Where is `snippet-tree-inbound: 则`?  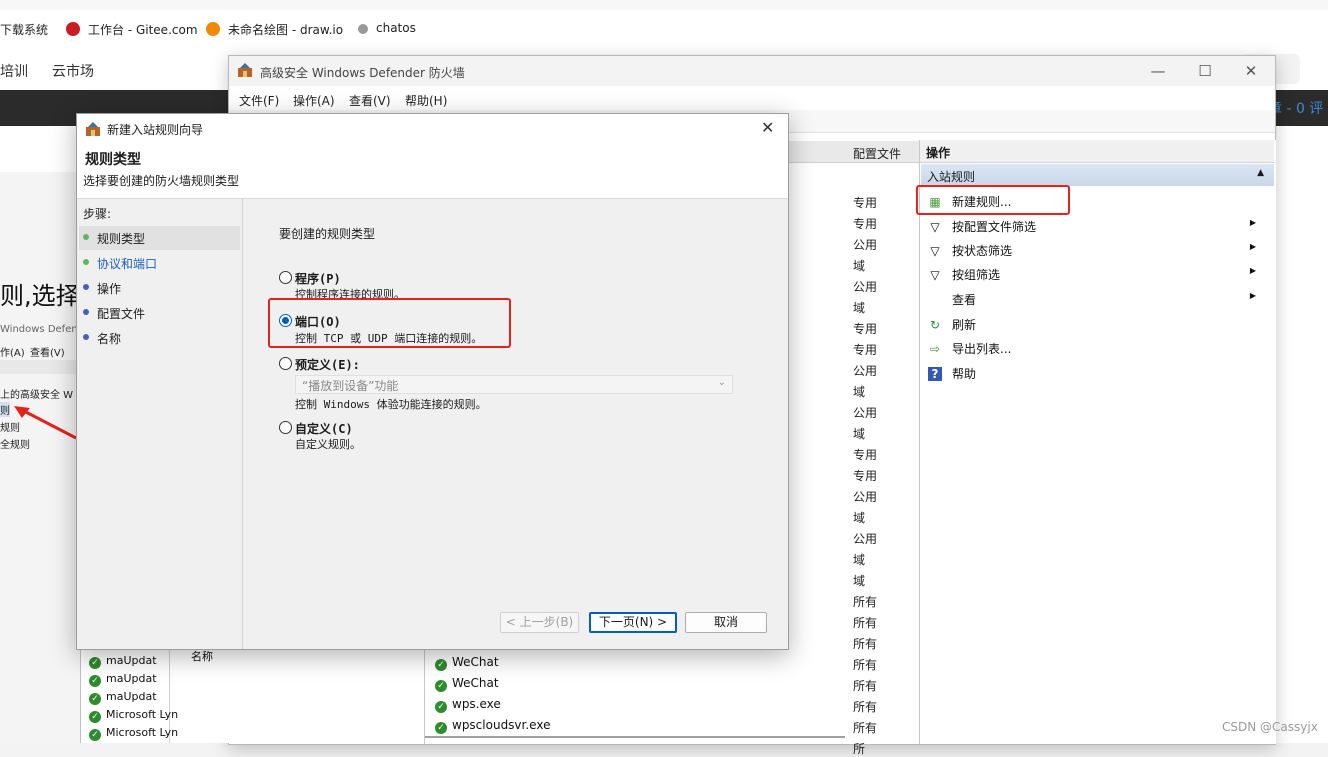 snippet-tree-inbound: 则 is located at coordinates (5, 409).